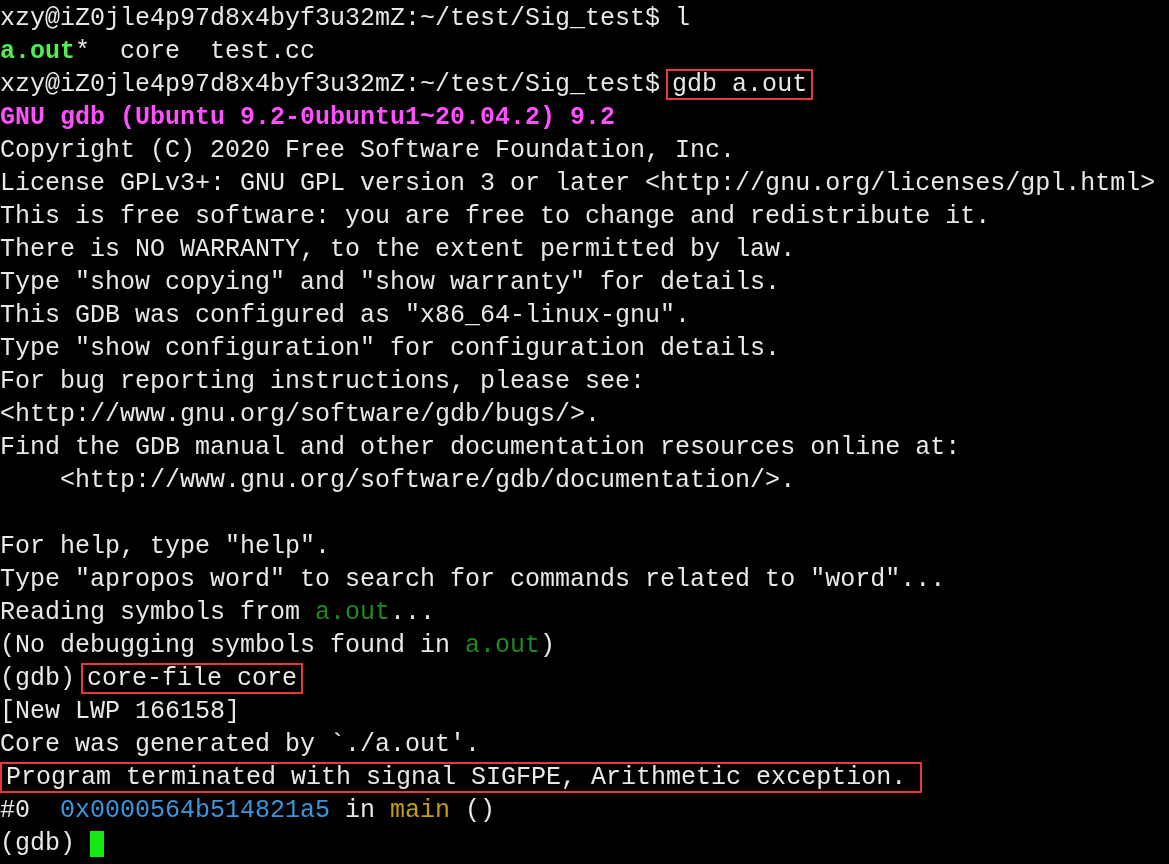 The height and width of the screenshot is (864, 1169). Describe the element at coordinates (390, 349) in the screenshot. I see `terminal-text: Type "show configuration" for configuration details.` at that location.